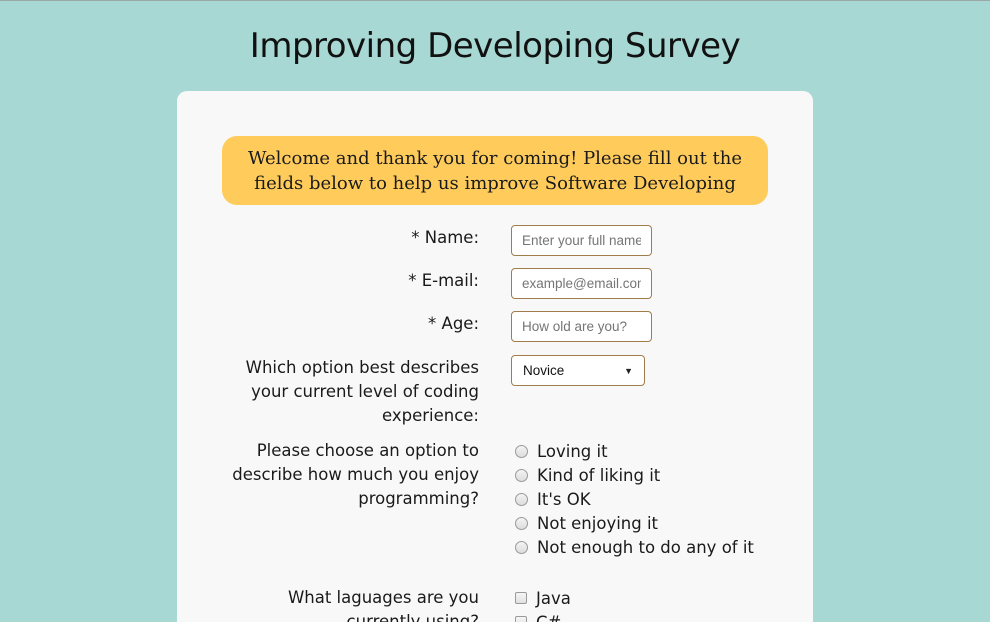 This screenshot has width=990, height=622. Describe the element at coordinates (443, 280) in the screenshot. I see `email-label: * E-mail:` at that location.